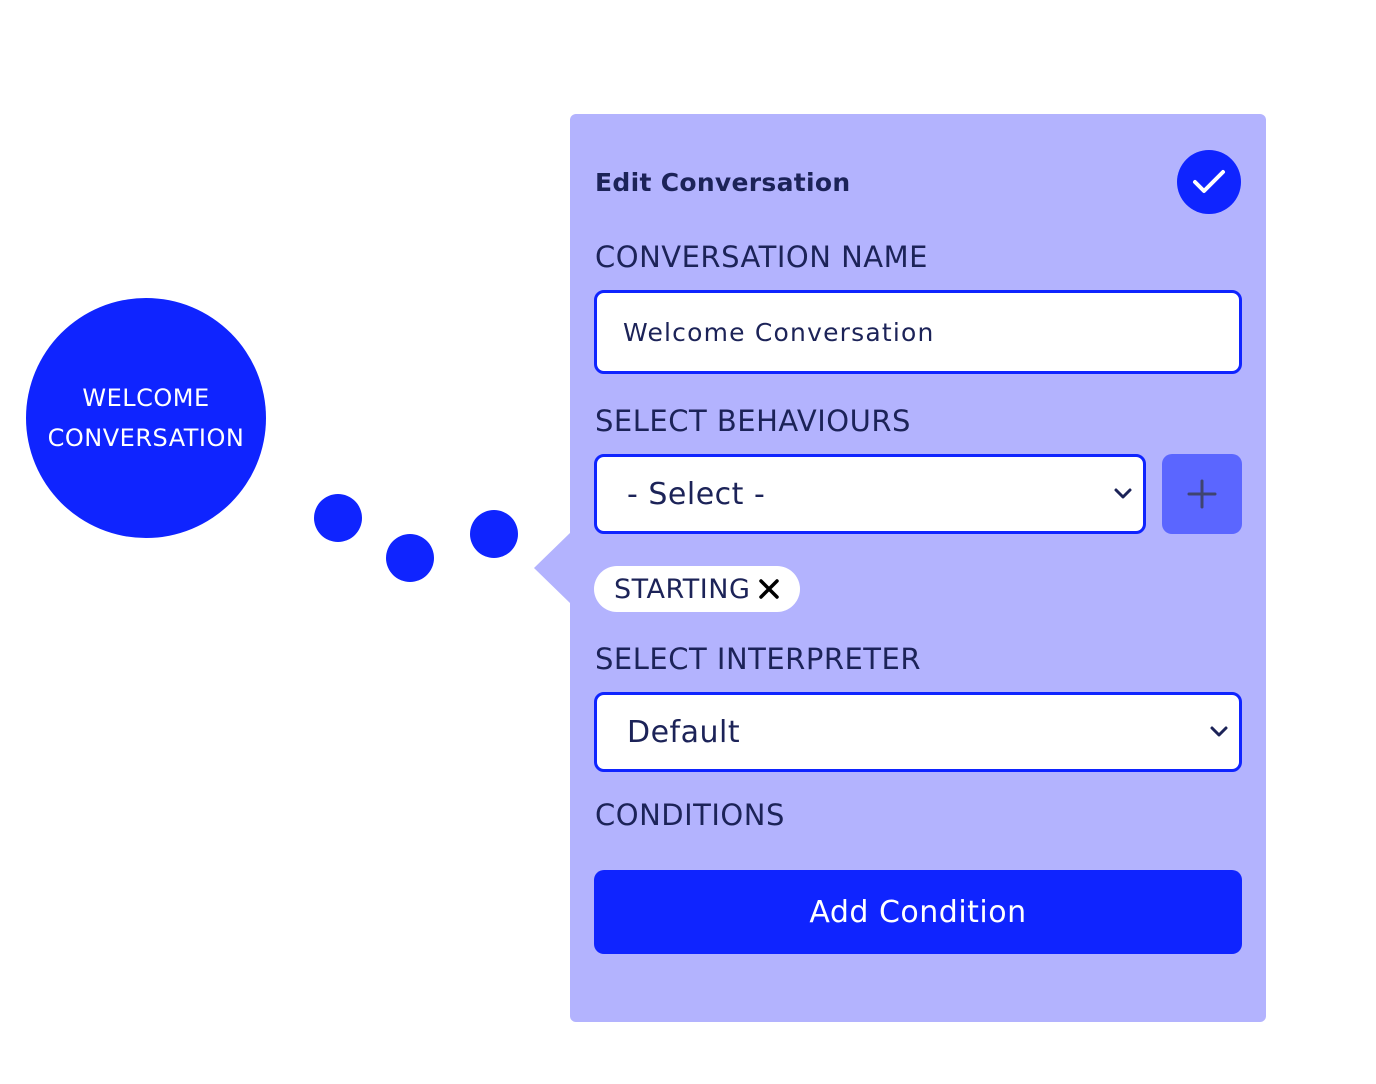  I want to click on add-behaviour-button, so click(1202, 494).